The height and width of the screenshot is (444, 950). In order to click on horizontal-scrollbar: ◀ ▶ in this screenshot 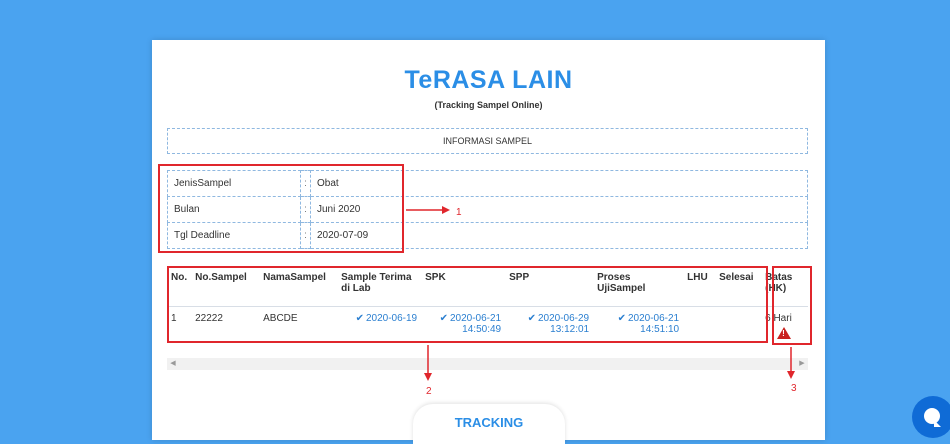, I will do `click(487, 364)`.